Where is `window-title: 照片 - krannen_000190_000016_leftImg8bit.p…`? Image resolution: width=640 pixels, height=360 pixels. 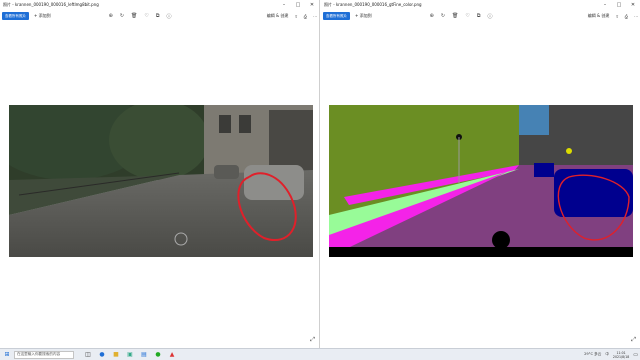
window-title: 照片 - krannen_000190_000016_leftImg8bit.p… is located at coordinates (51, 4).